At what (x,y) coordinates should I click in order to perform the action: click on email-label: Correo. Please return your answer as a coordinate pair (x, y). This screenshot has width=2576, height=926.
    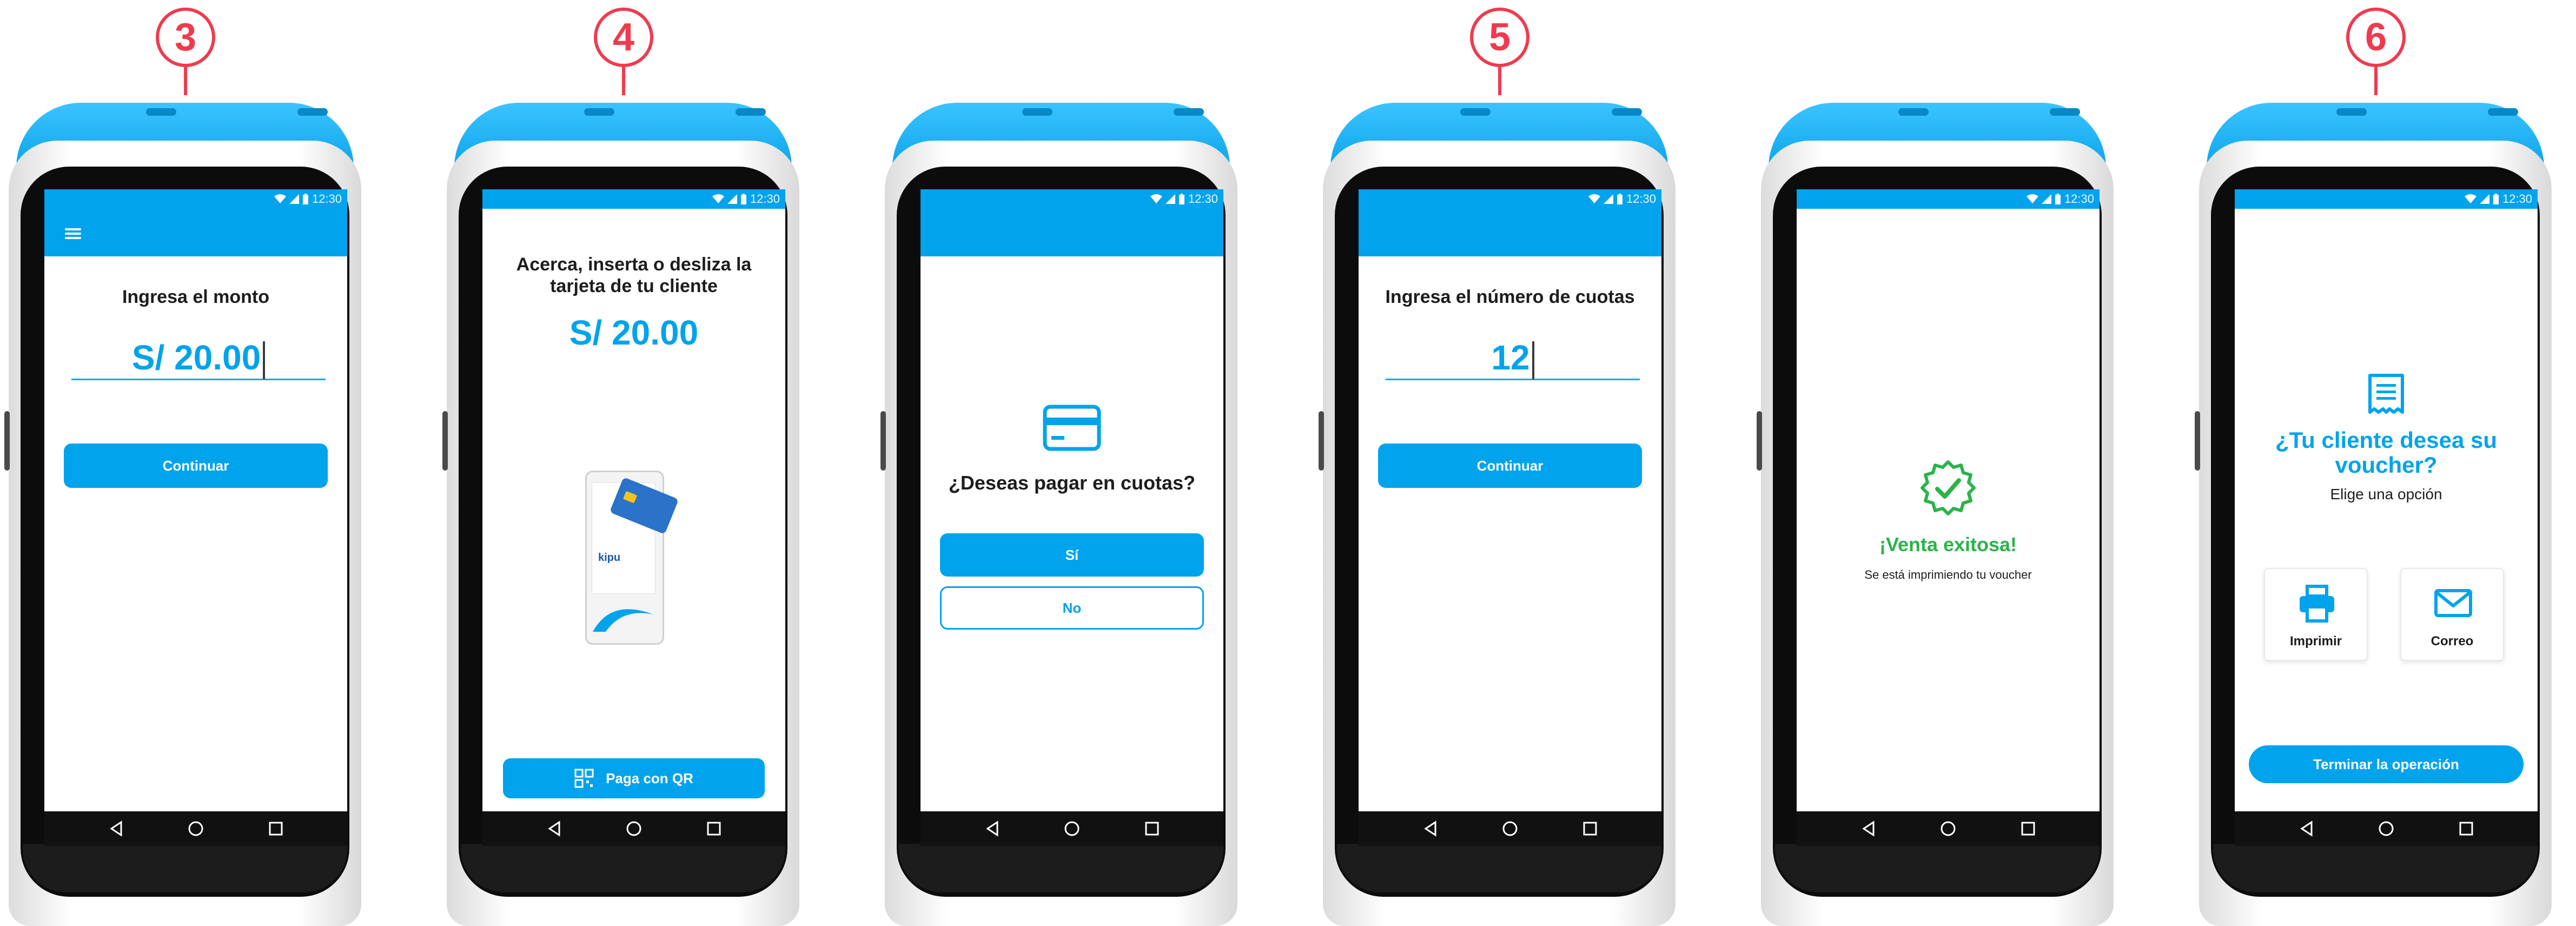
    Looking at the image, I should click on (2452, 641).